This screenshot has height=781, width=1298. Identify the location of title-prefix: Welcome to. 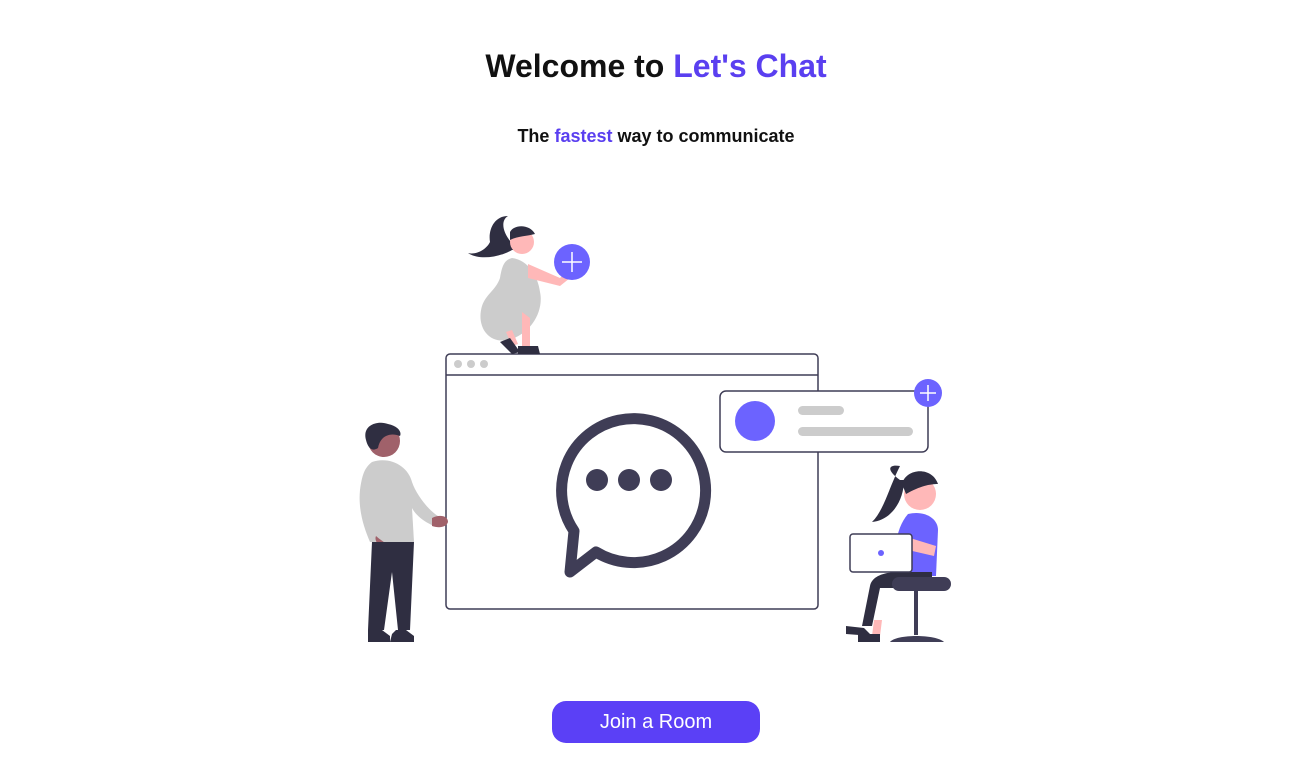
(579, 66).